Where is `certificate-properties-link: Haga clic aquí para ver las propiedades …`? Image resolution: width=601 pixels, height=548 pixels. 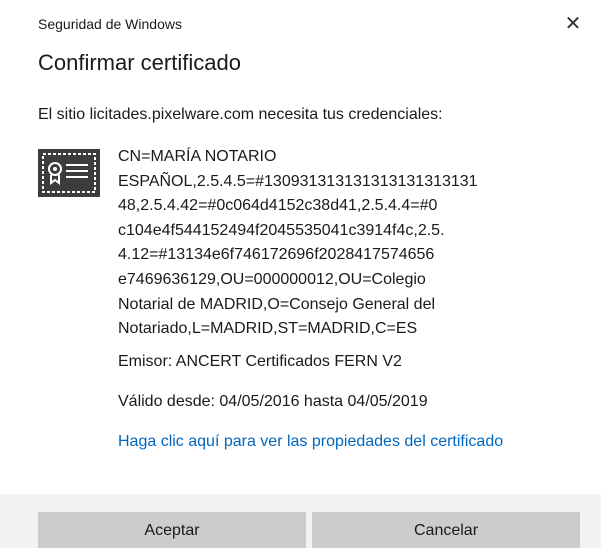
certificate-properties-link: Haga clic aquí para ver las propiedades … is located at coordinates (328, 442).